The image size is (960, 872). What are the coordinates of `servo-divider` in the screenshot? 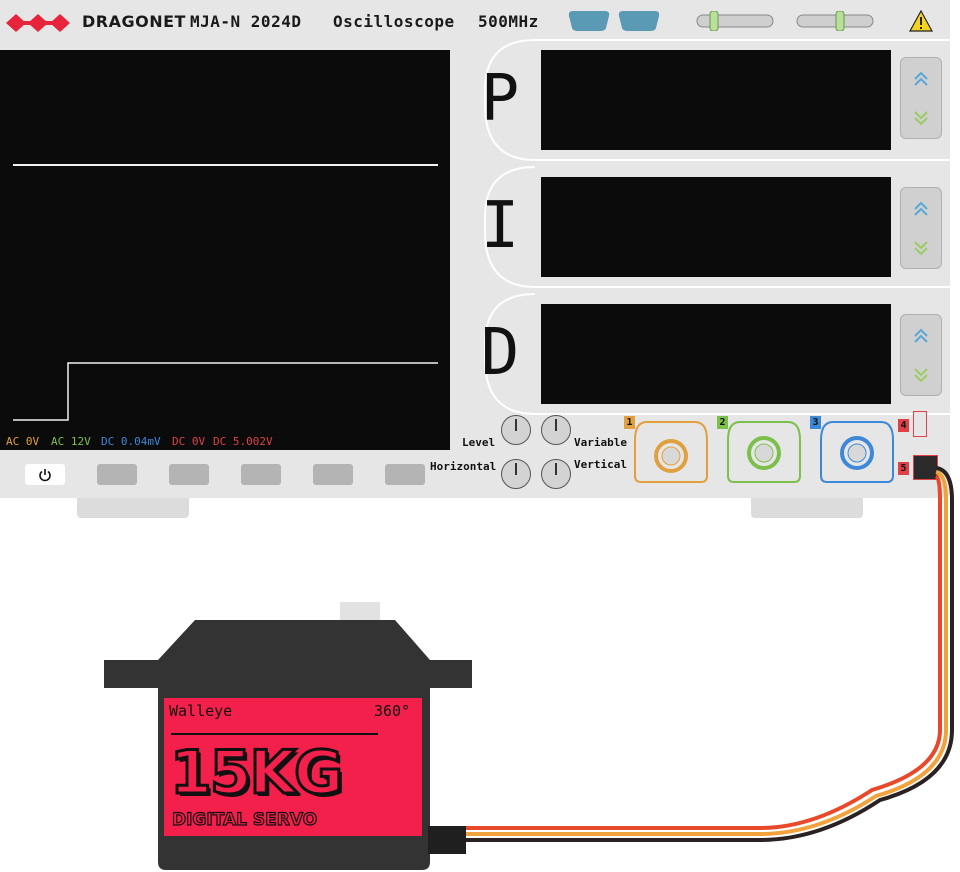 It's located at (274, 734).